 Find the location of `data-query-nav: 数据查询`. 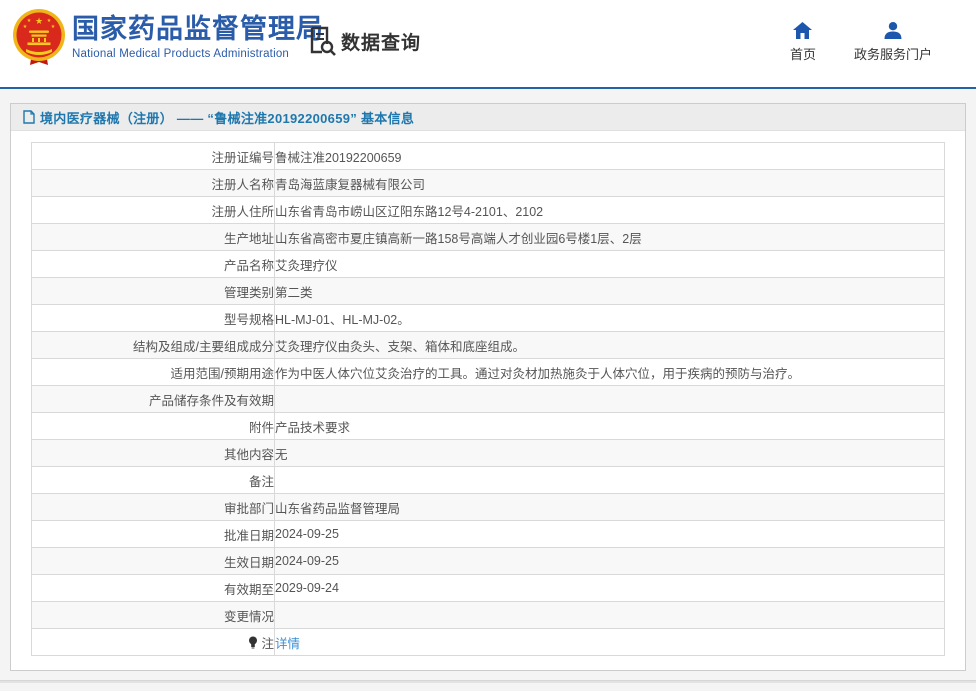

data-query-nav: 数据查询 is located at coordinates (364, 41).